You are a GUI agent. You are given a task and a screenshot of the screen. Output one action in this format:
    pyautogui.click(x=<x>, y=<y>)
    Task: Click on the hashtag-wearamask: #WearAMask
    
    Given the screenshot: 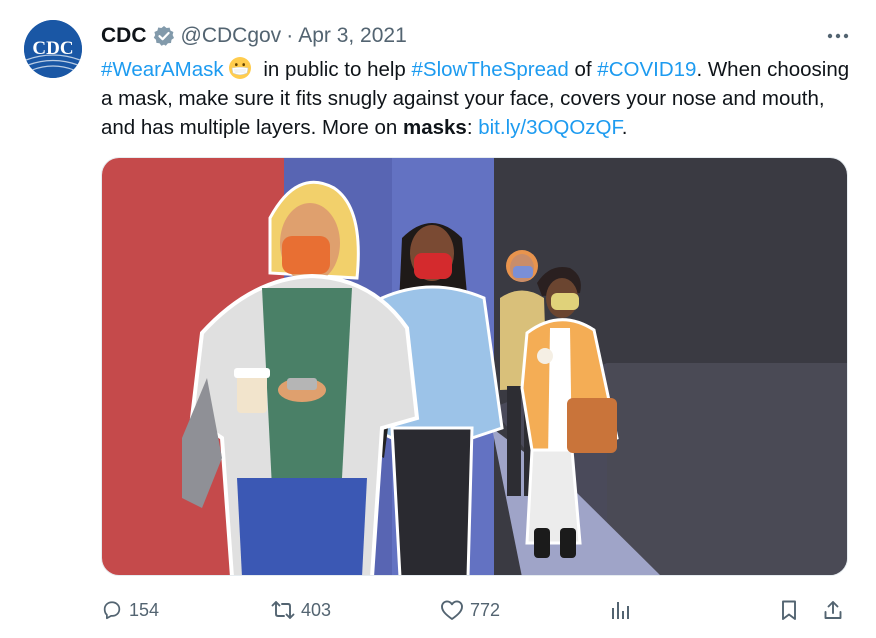 What is the action you would take?
    pyautogui.click(x=162, y=69)
    